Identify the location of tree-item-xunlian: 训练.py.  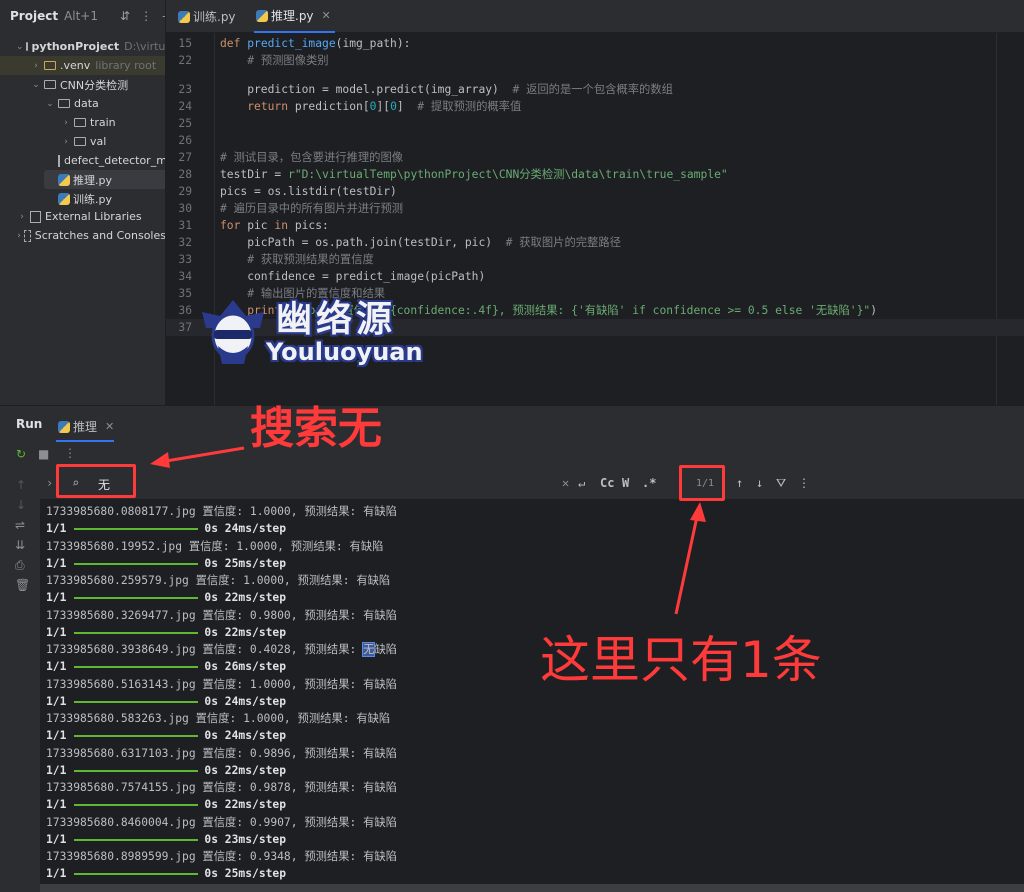
(82, 198).